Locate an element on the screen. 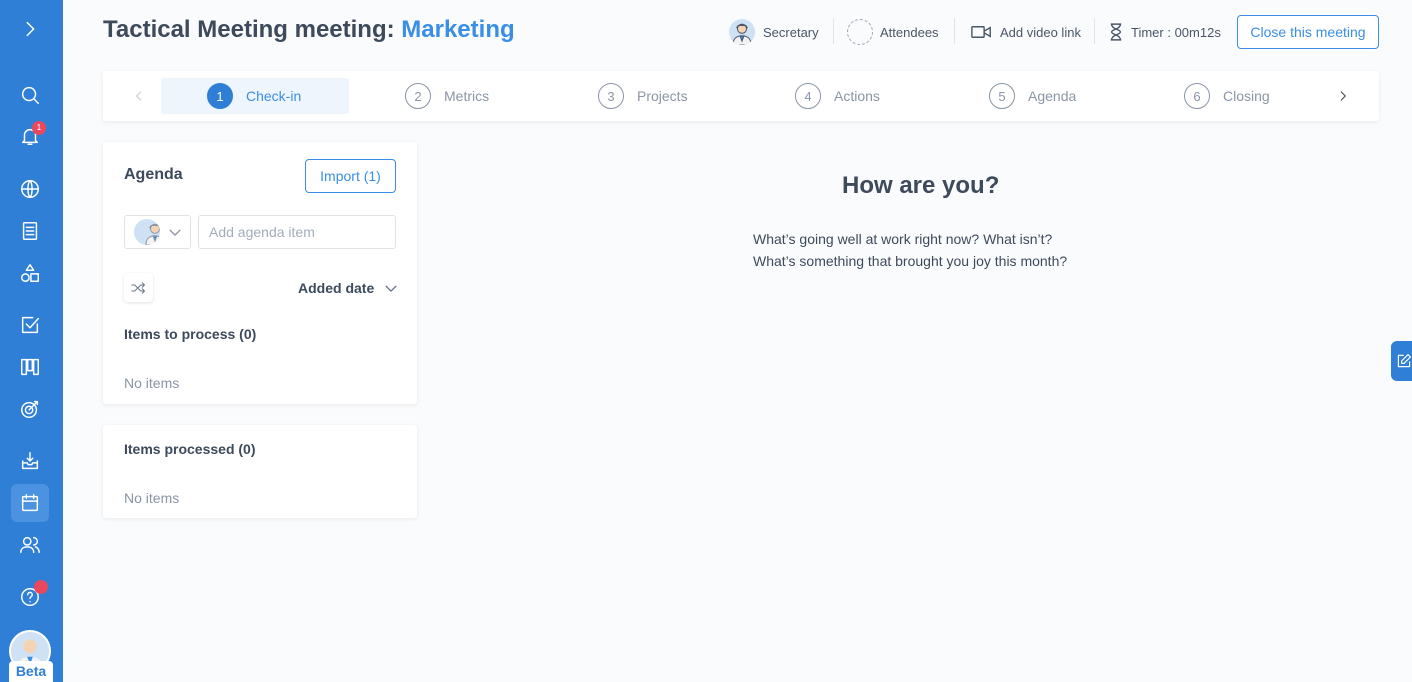 The image size is (1412, 682). shapes-icon is located at coordinates (30, 273).